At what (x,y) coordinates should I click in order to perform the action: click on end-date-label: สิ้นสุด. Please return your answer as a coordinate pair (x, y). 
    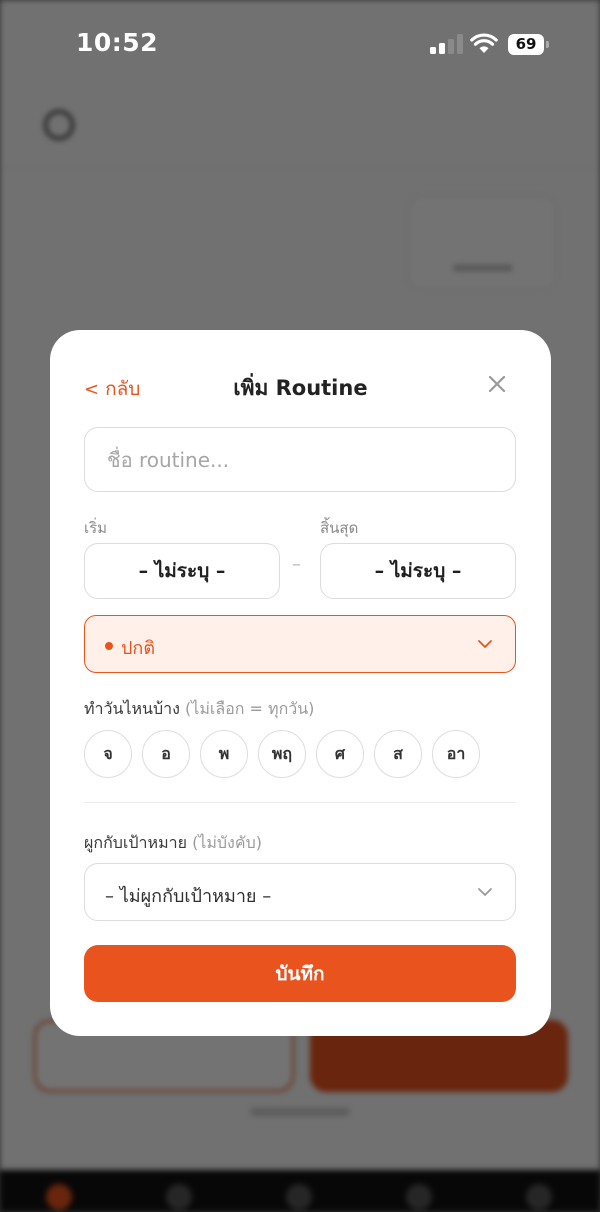
    Looking at the image, I should click on (339, 528).